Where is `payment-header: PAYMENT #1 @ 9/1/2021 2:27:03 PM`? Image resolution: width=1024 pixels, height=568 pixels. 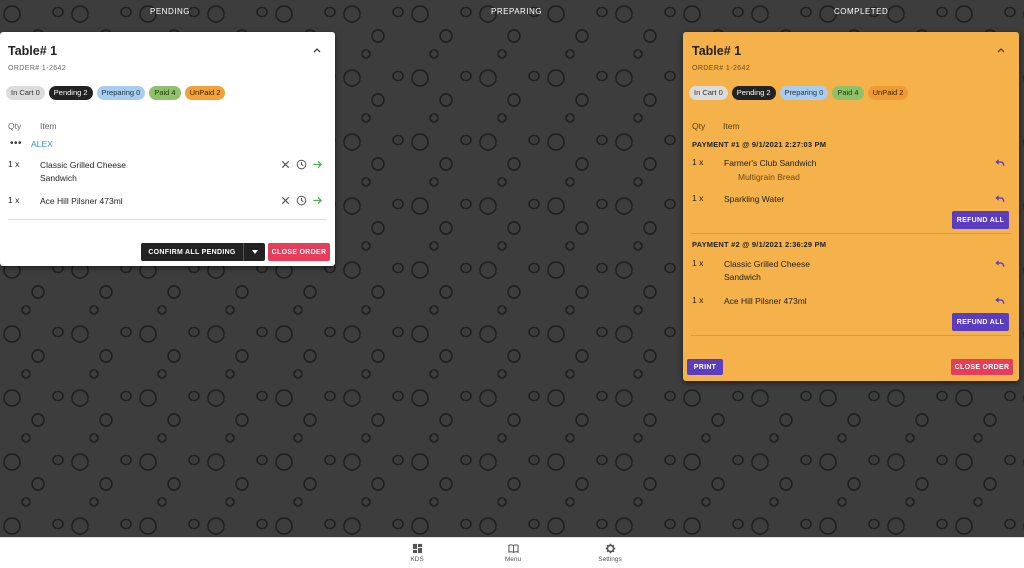 payment-header: PAYMENT #1 @ 9/1/2021 2:27:03 PM is located at coordinates (759, 144).